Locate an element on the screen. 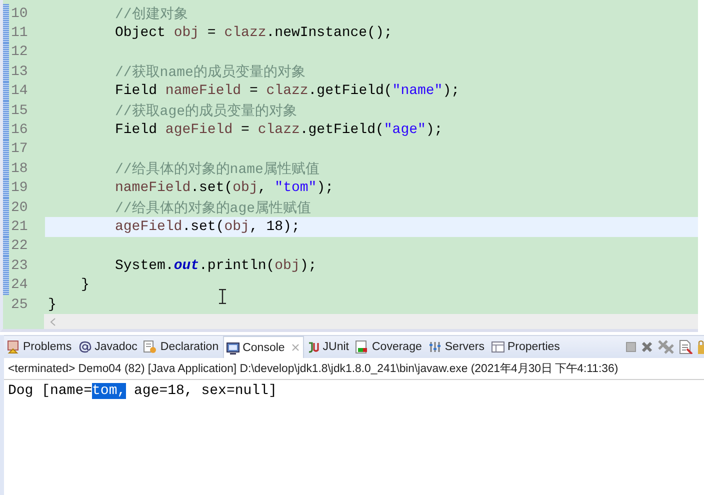 The height and width of the screenshot is (495, 704). code-line: nameField.set(obj, "tom"); is located at coordinates (224, 188).